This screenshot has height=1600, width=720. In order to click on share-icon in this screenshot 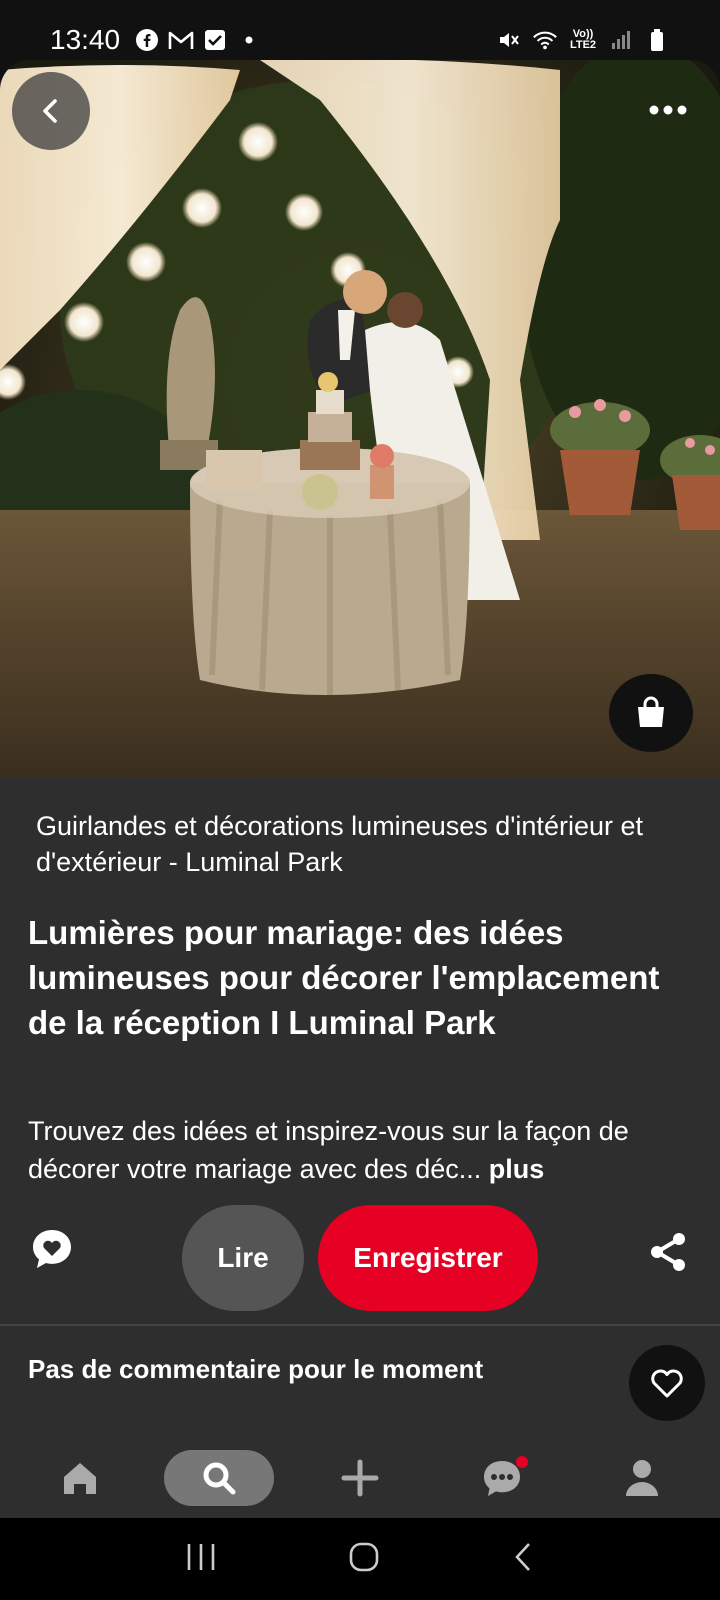, I will do `click(668, 1252)`.